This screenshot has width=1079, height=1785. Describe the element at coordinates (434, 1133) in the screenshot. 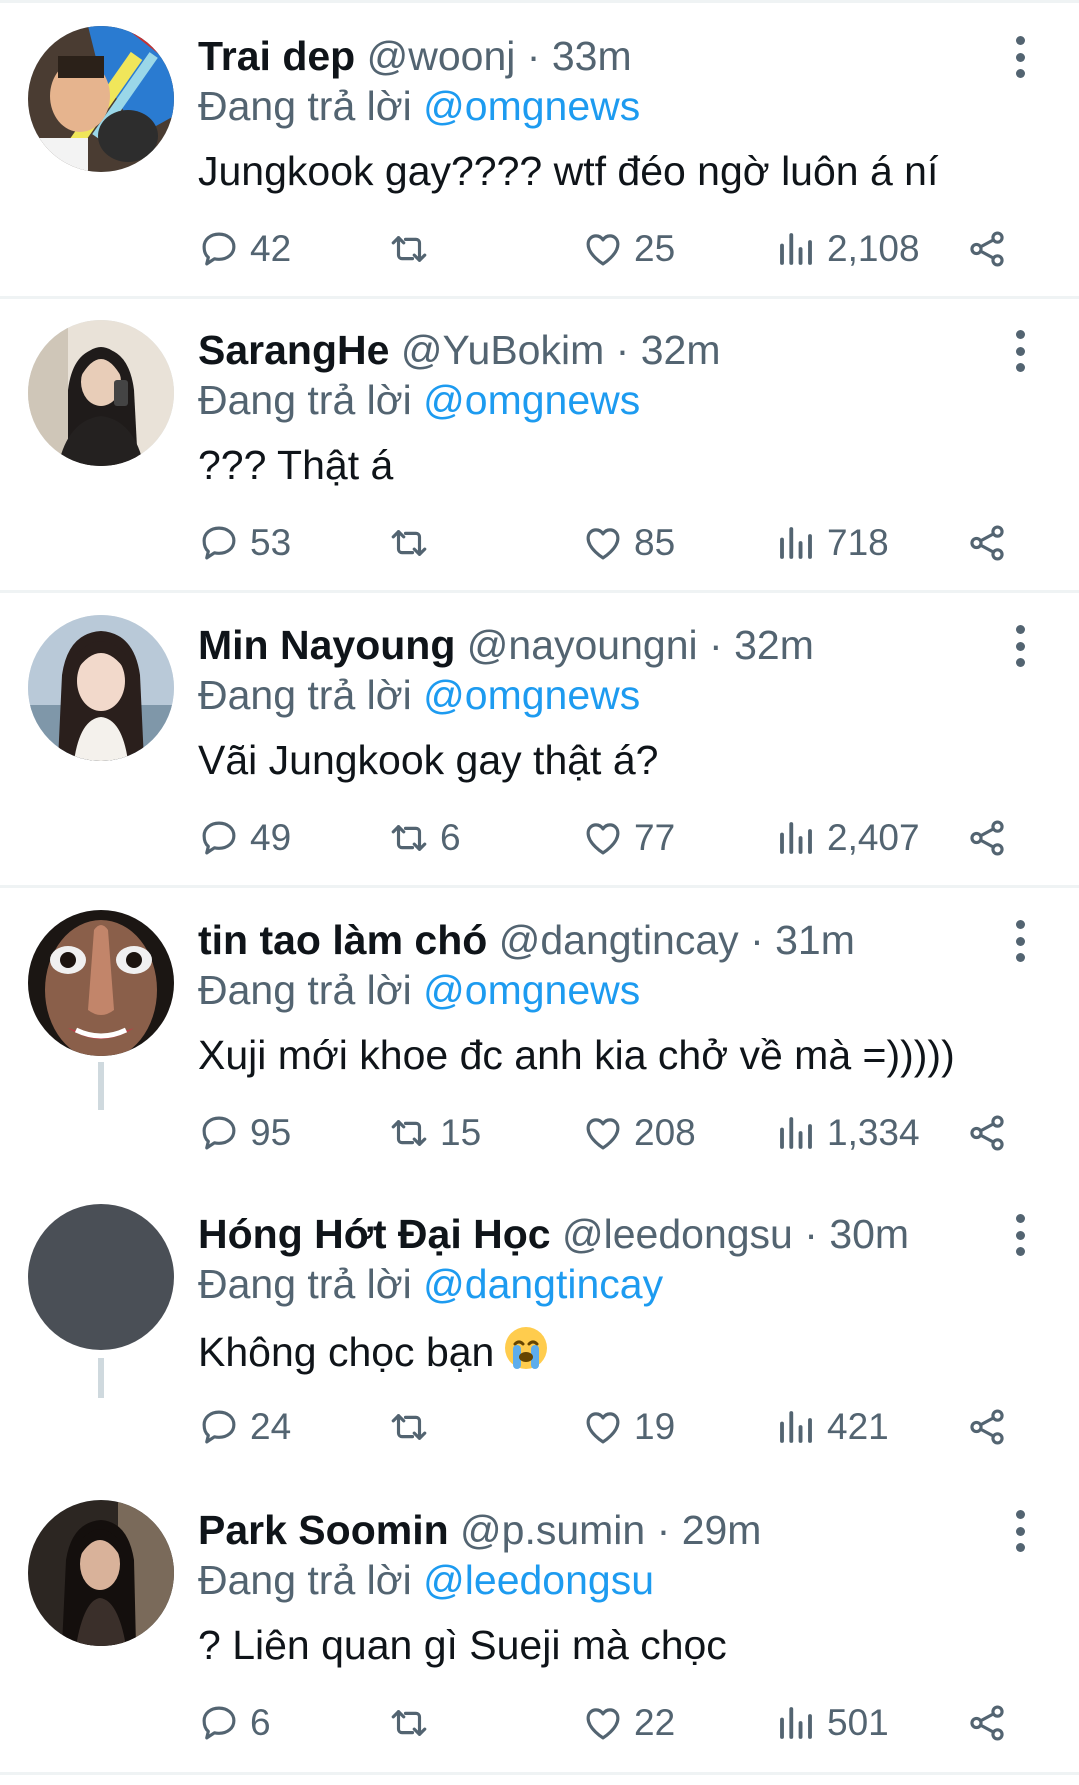

I see `retweet-button: 15` at that location.